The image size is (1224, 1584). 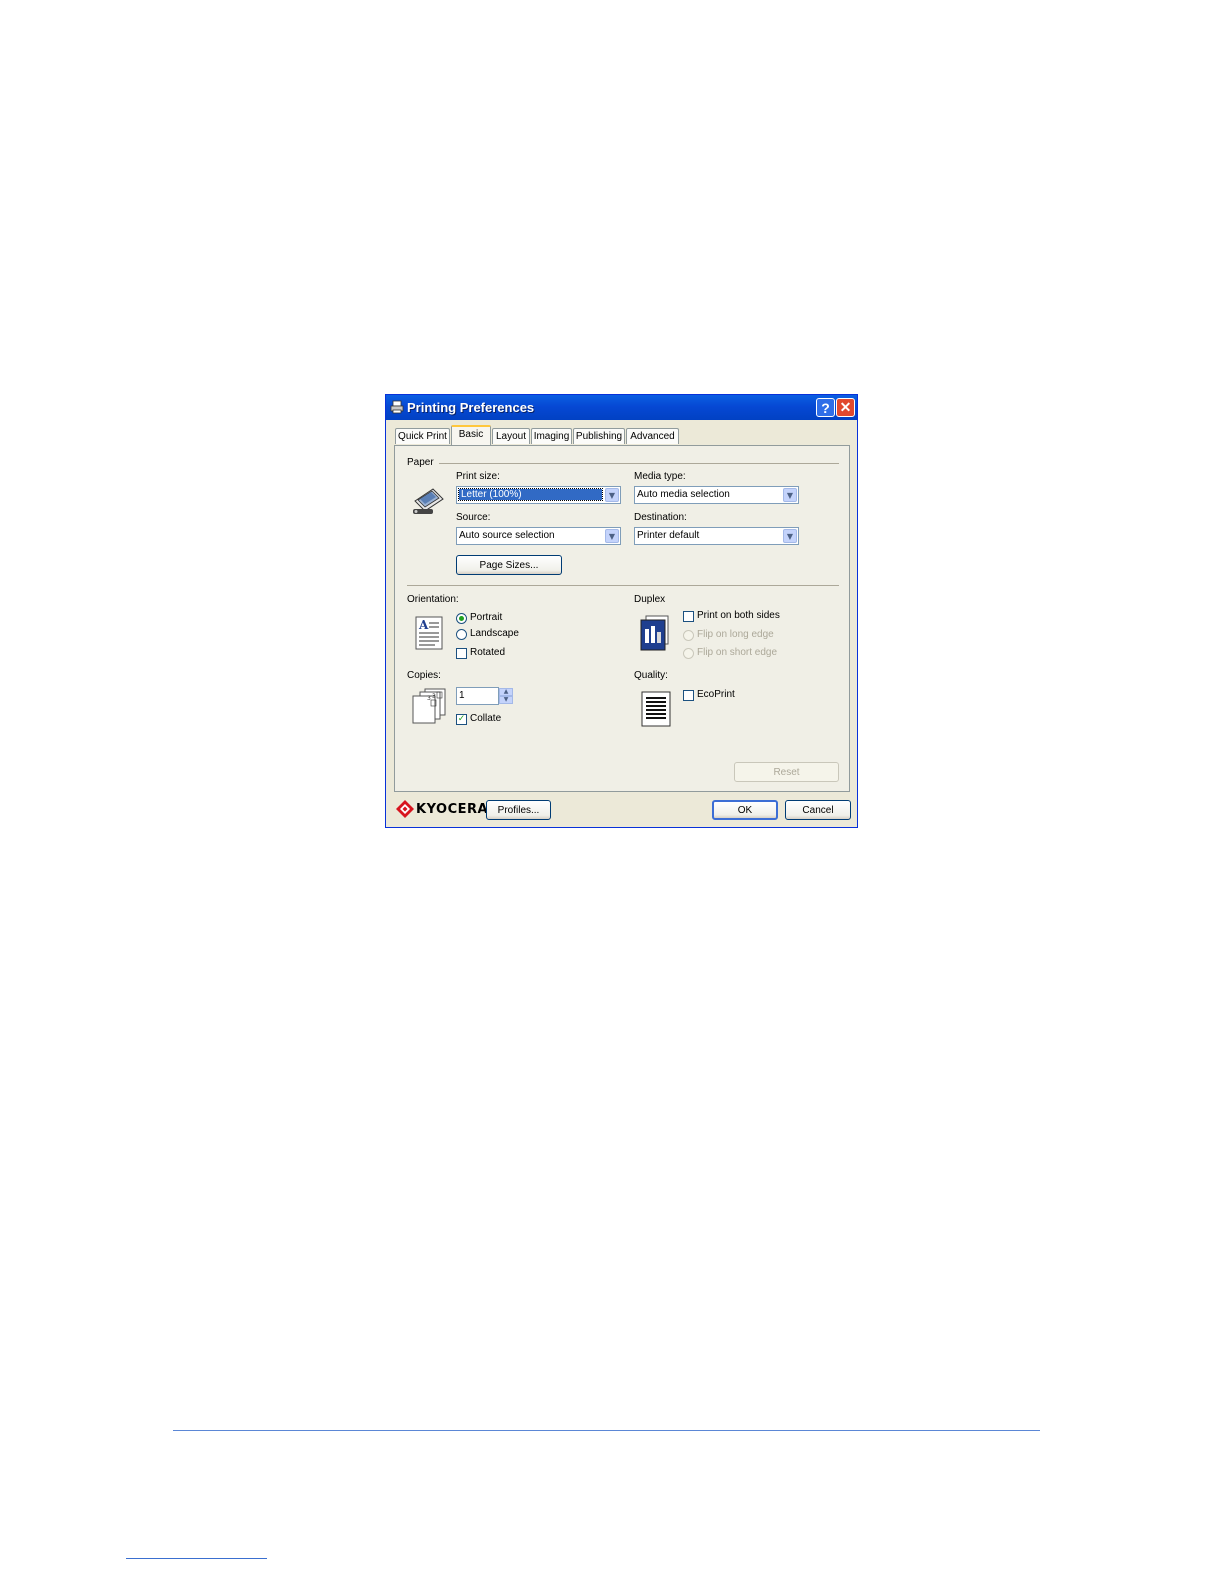 I want to click on copies-label: Copies:, so click(x=424, y=675).